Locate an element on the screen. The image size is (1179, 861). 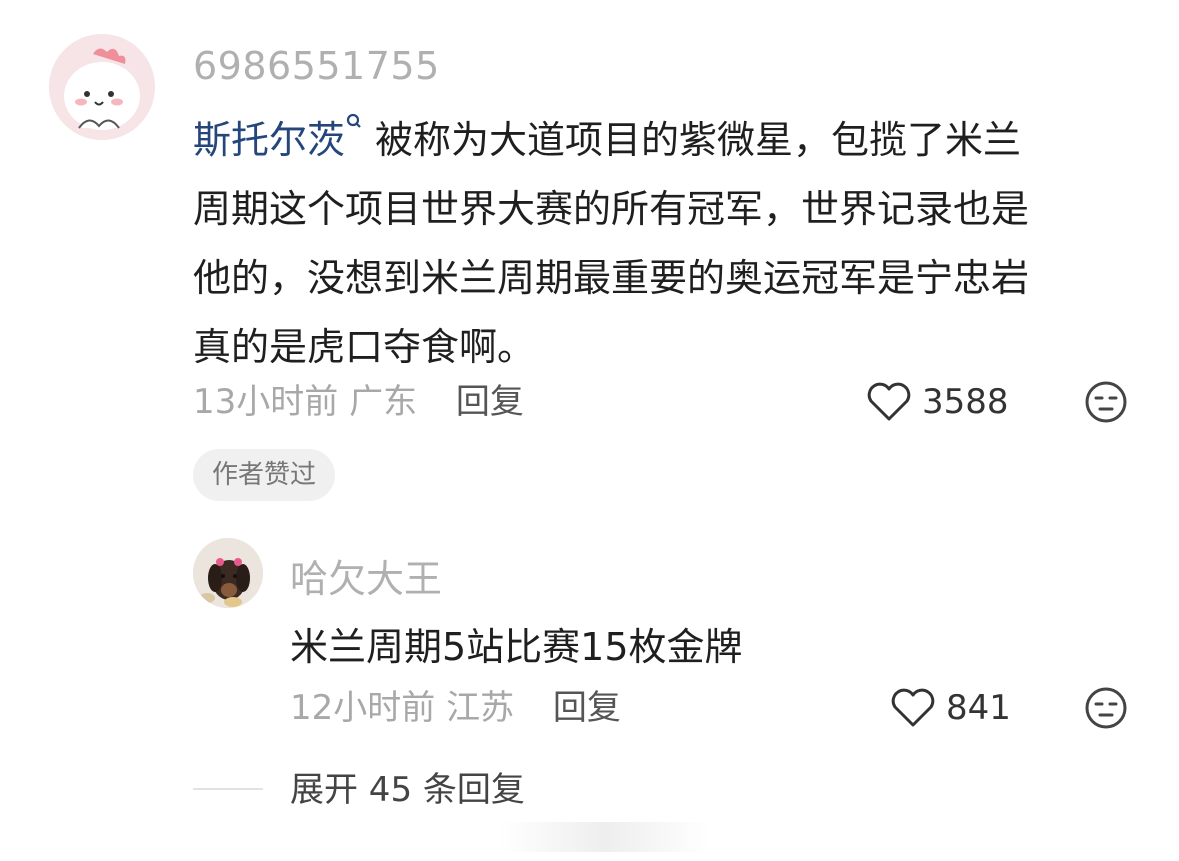
comment-username: 6986551755 is located at coordinates (316, 66).